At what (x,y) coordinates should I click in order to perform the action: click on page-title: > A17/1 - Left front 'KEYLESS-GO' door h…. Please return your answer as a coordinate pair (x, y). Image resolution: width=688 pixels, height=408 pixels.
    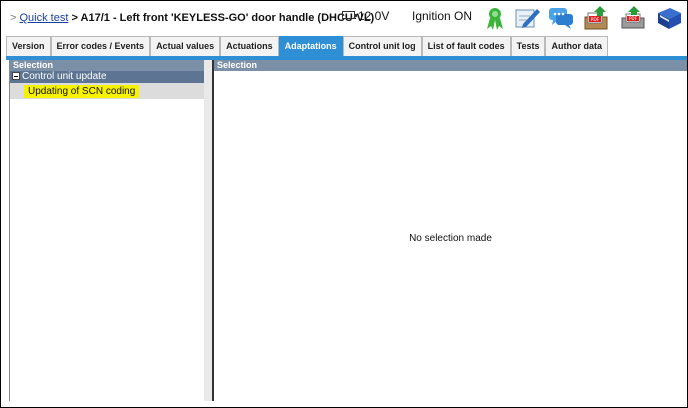
    Looking at the image, I should click on (223, 18).